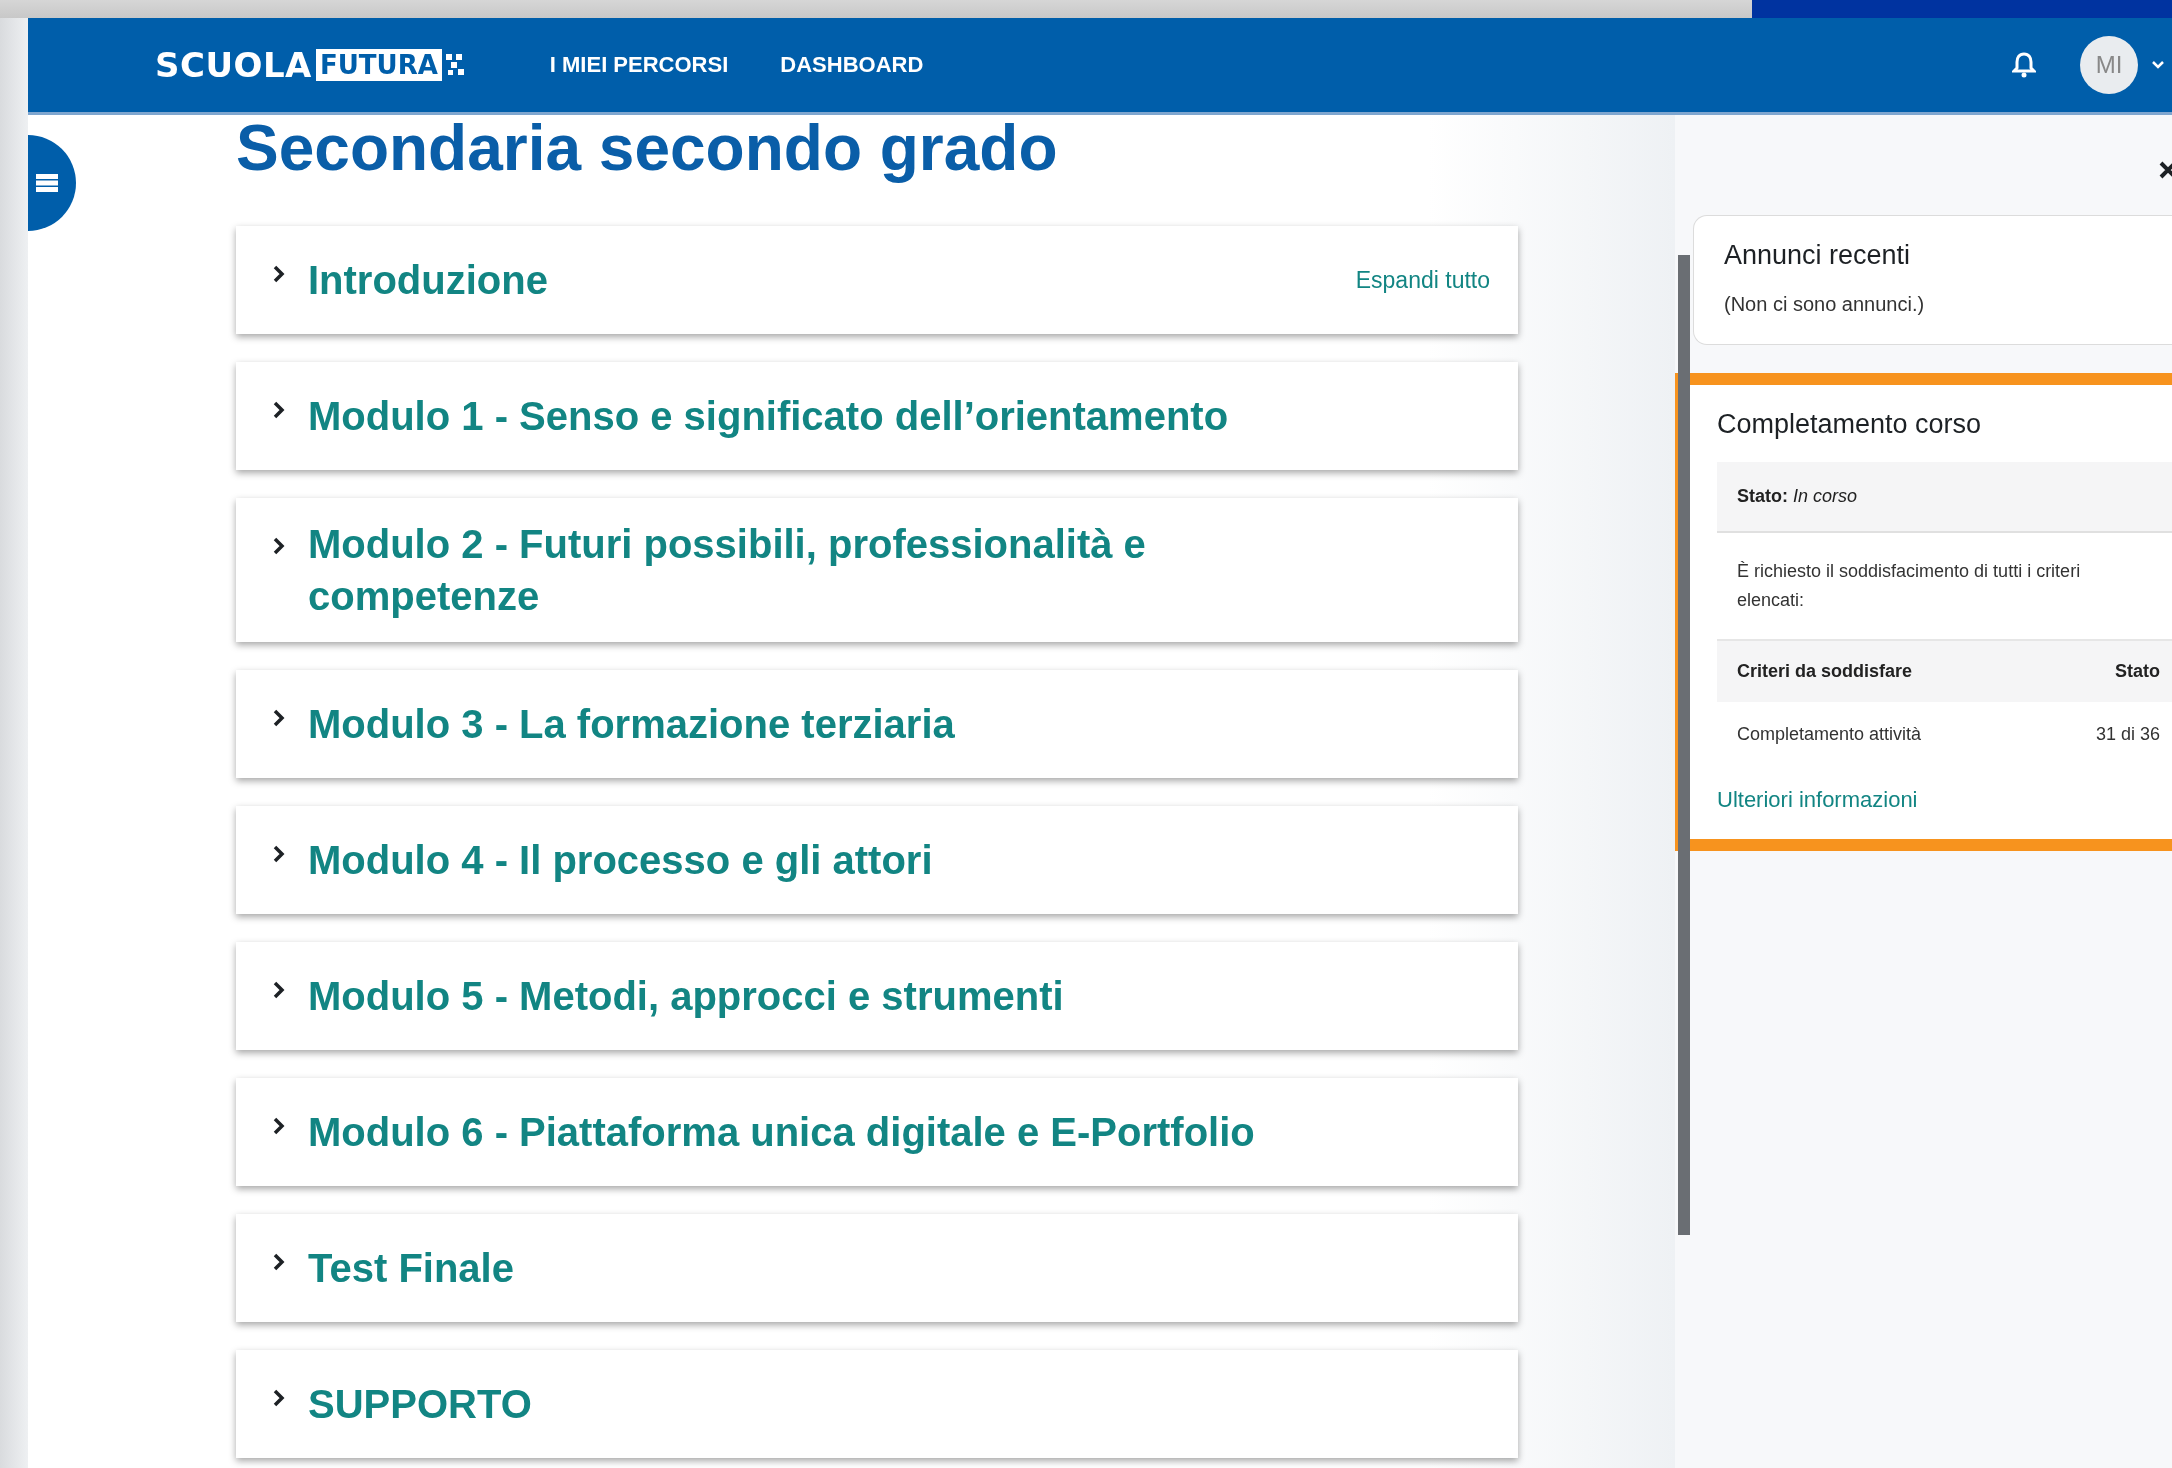 The width and height of the screenshot is (2172, 1468). I want to click on section-card: Modulo 2 - Futuri possibili, professionalità e competenze, so click(877, 570).